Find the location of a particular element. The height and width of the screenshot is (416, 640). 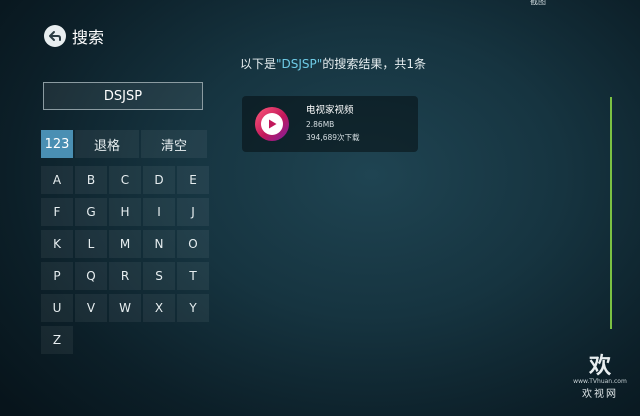

key-e: E is located at coordinates (193, 180).